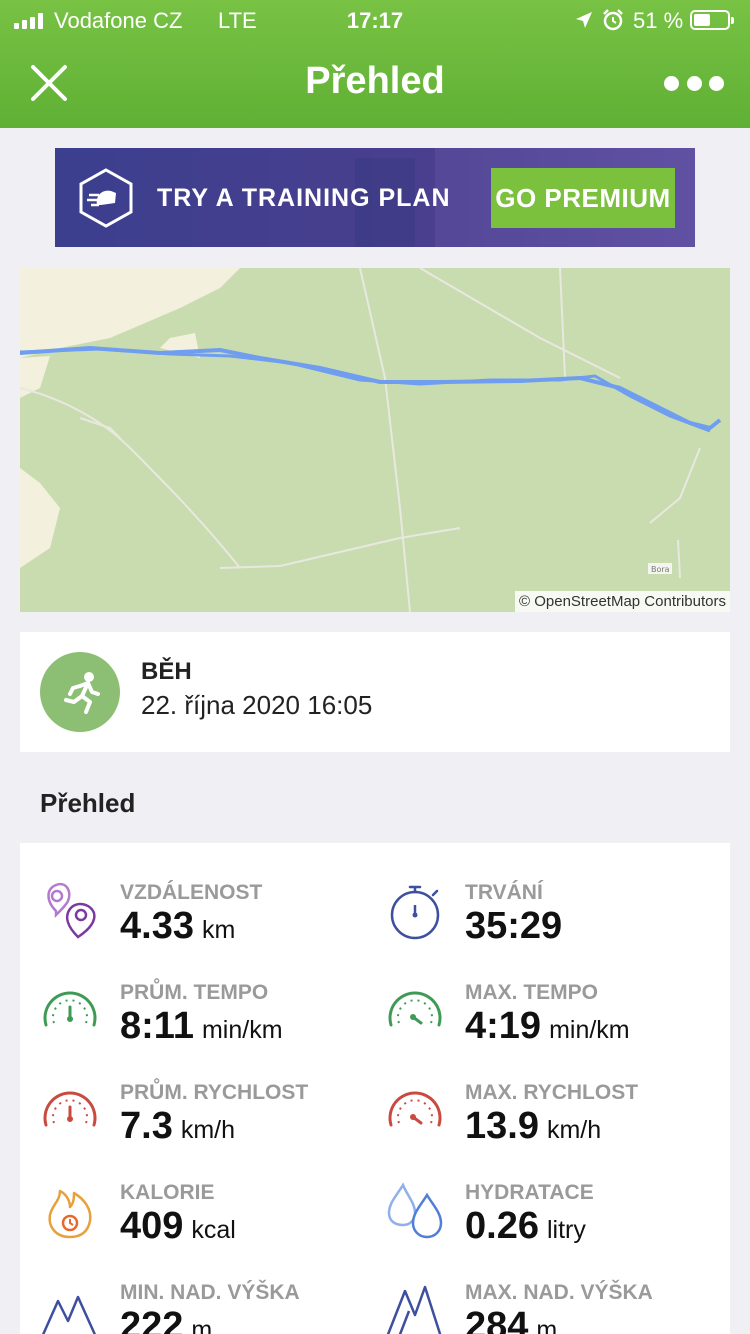 This screenshot has width=750, height=1334. Describe the element at coordinates (504, 892) in the screenshot. I see `stat-label: TRVÁNÍ` at that location.